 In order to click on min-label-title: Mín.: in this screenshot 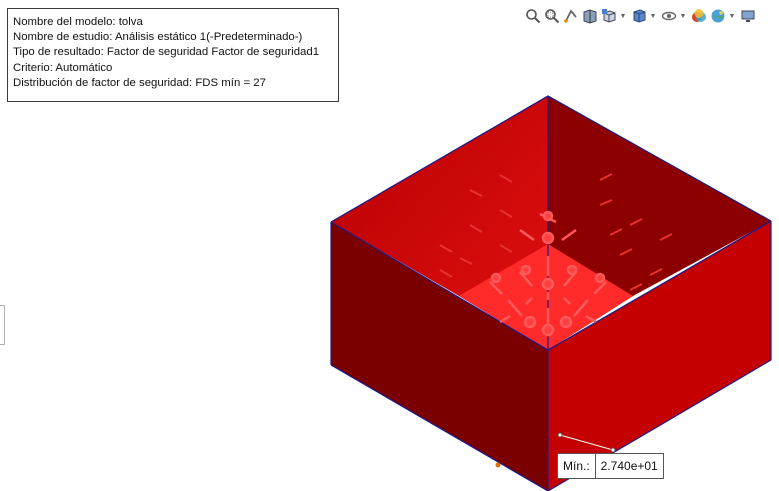, I will do `click(577, 466)`.